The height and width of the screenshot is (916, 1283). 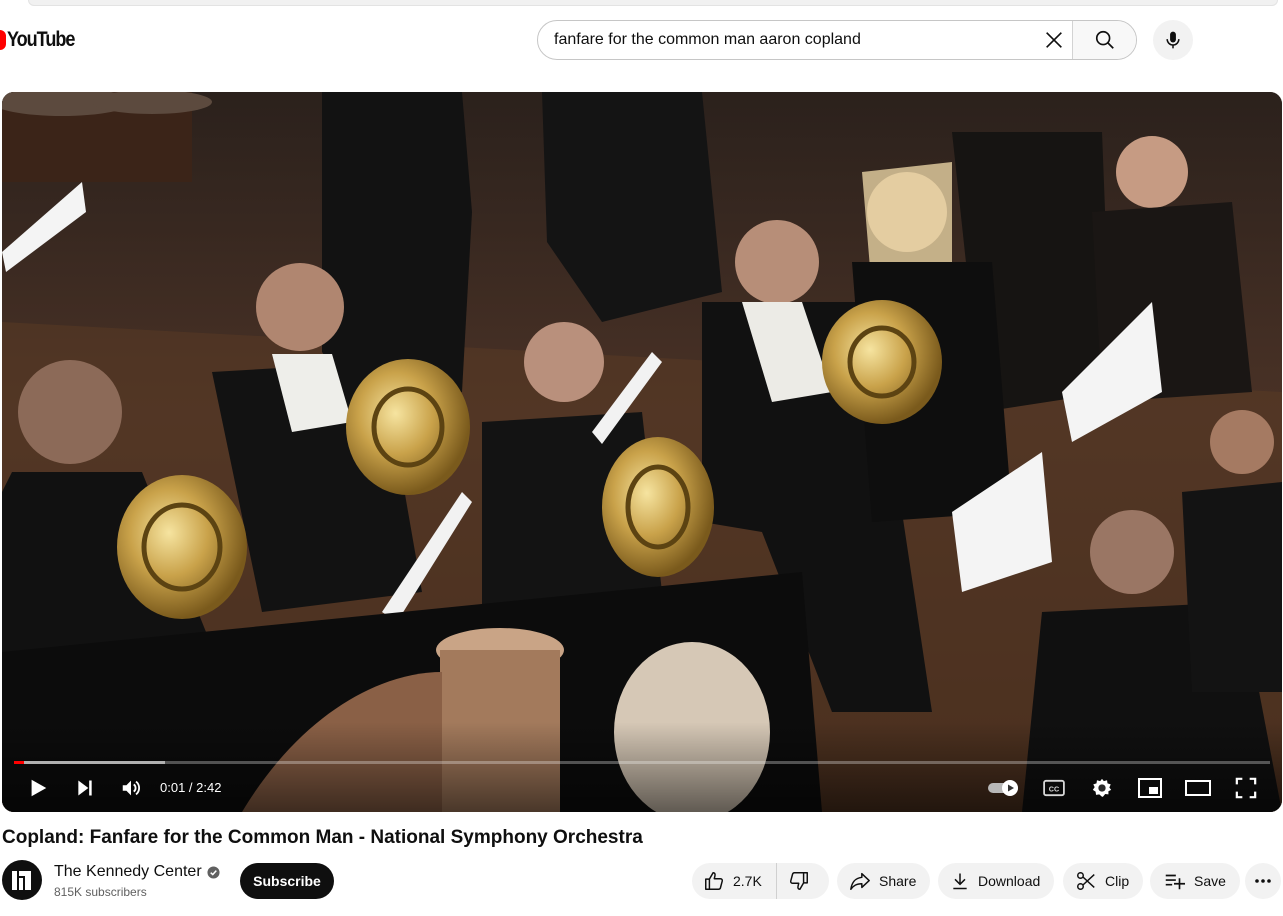 What do you see at coordinates (642, 762) in the screenshot?
I see `progress-bar` at bounding box center [642, 762].